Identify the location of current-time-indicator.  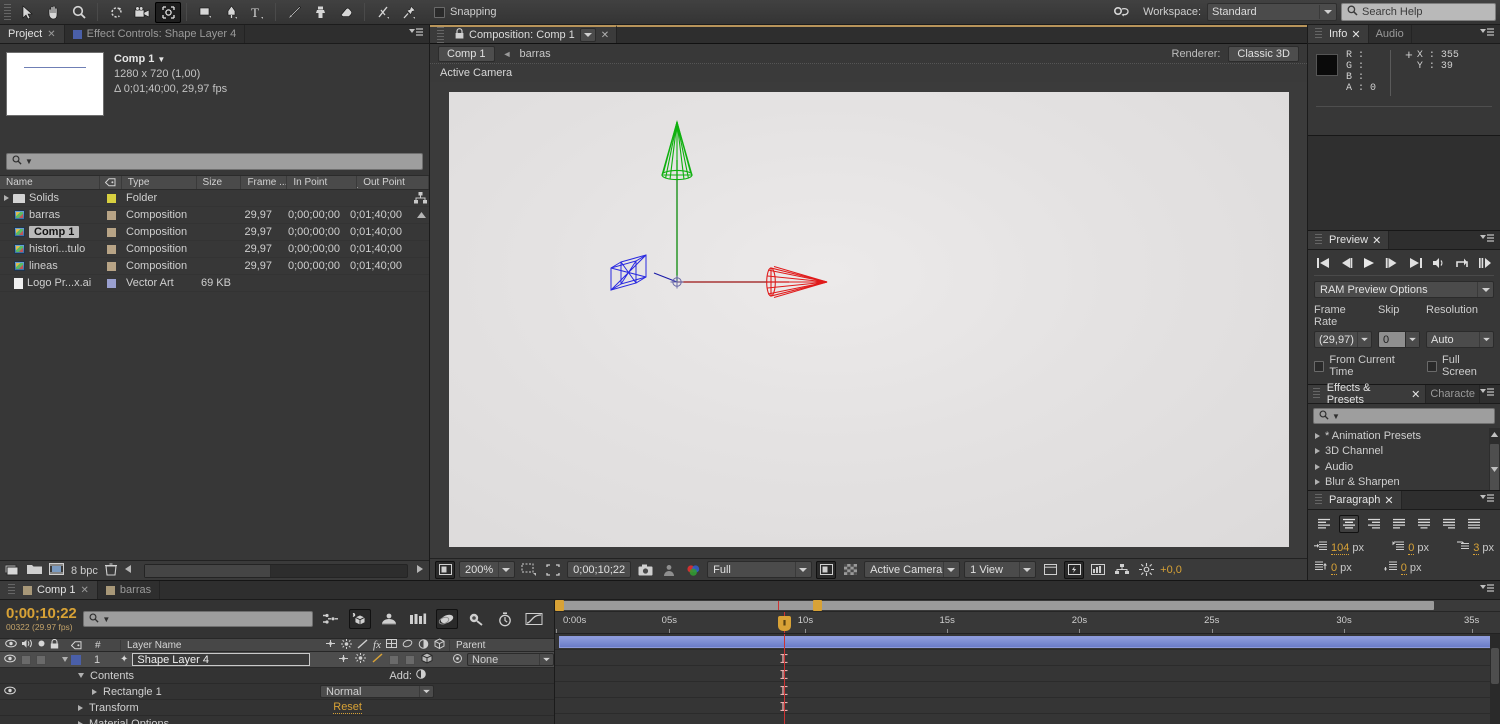
(784, 622).